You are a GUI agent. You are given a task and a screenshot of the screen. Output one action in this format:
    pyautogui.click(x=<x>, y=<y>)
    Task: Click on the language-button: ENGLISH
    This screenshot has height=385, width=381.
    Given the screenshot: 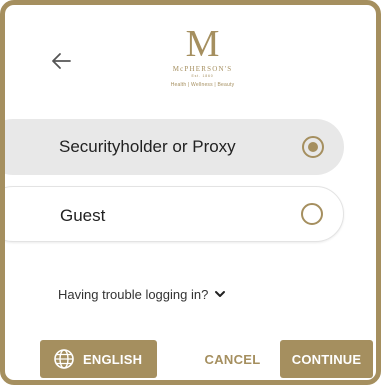 What is the action you would take?
    pyautogui.click(x=98, y=359)
    